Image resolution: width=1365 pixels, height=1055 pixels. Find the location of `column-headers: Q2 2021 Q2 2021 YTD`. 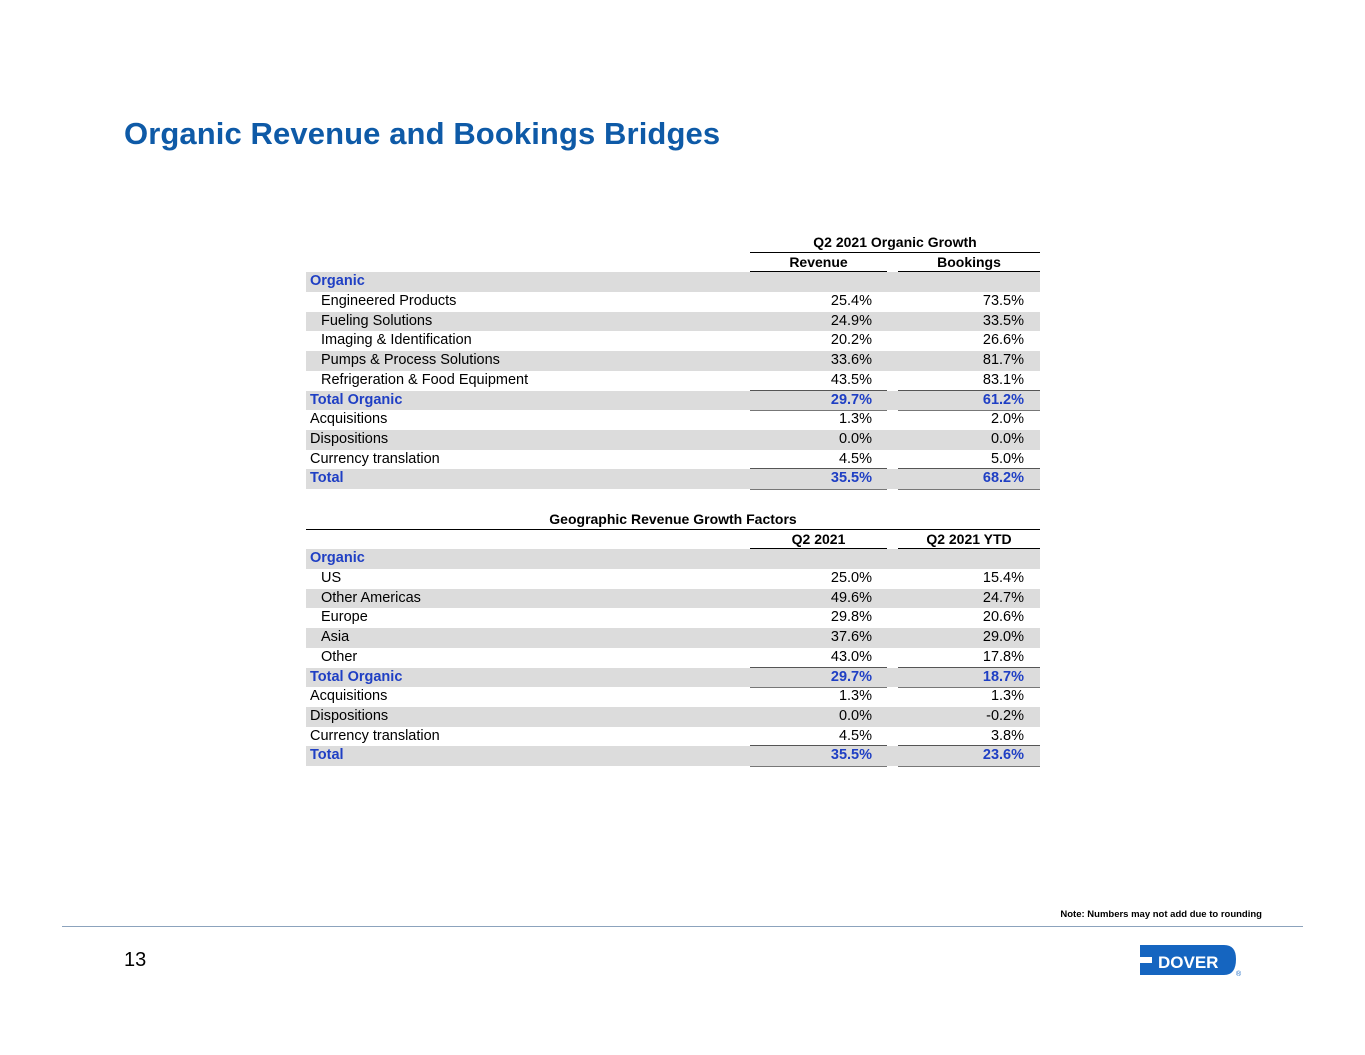

column-headers: Q2 2021 Q2 2021 YTD is located at coordinates (673, 540).